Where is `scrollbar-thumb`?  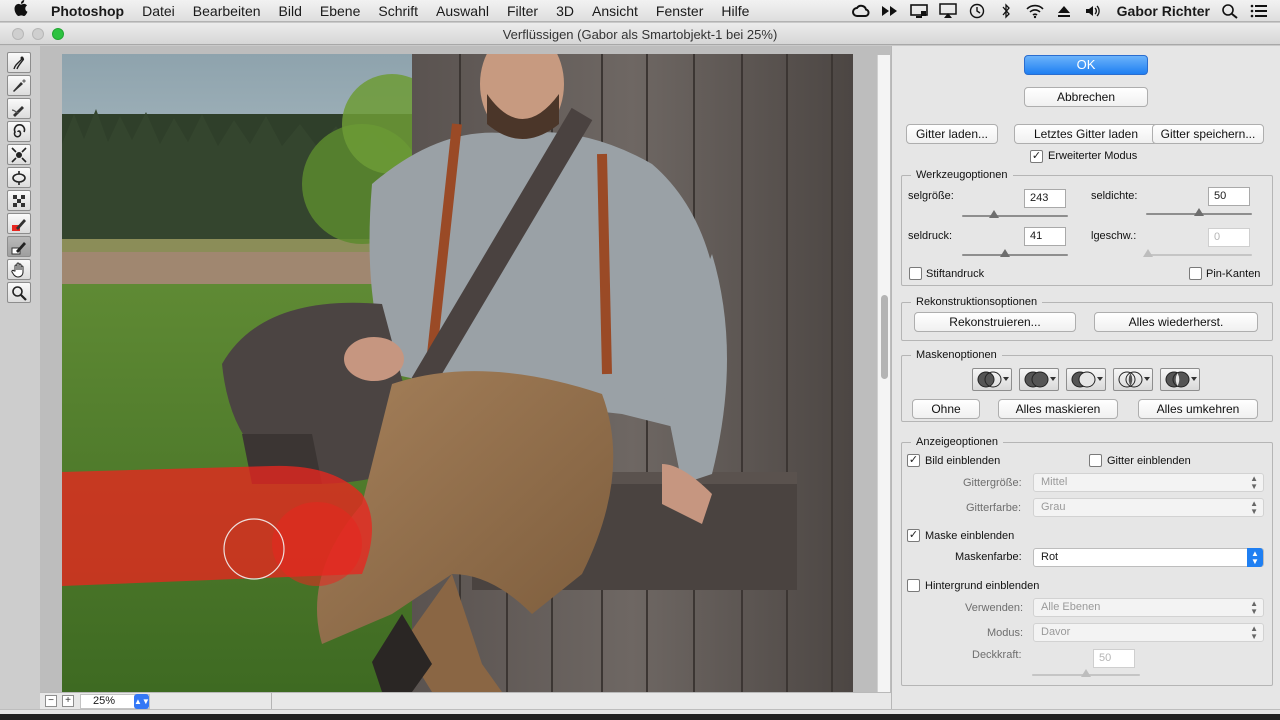
scrollbar-thumb is located at coordinates (884, 337).